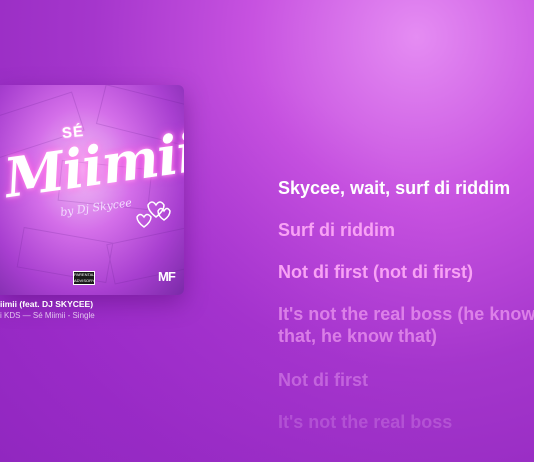 The width and height of the screenshot is (534, 462). What do you see at coordinates (84, 278) in the screenshot?
I see `parental-advisory-badge: PARENTAL ADVISORY` at bounding box center [84, 278].